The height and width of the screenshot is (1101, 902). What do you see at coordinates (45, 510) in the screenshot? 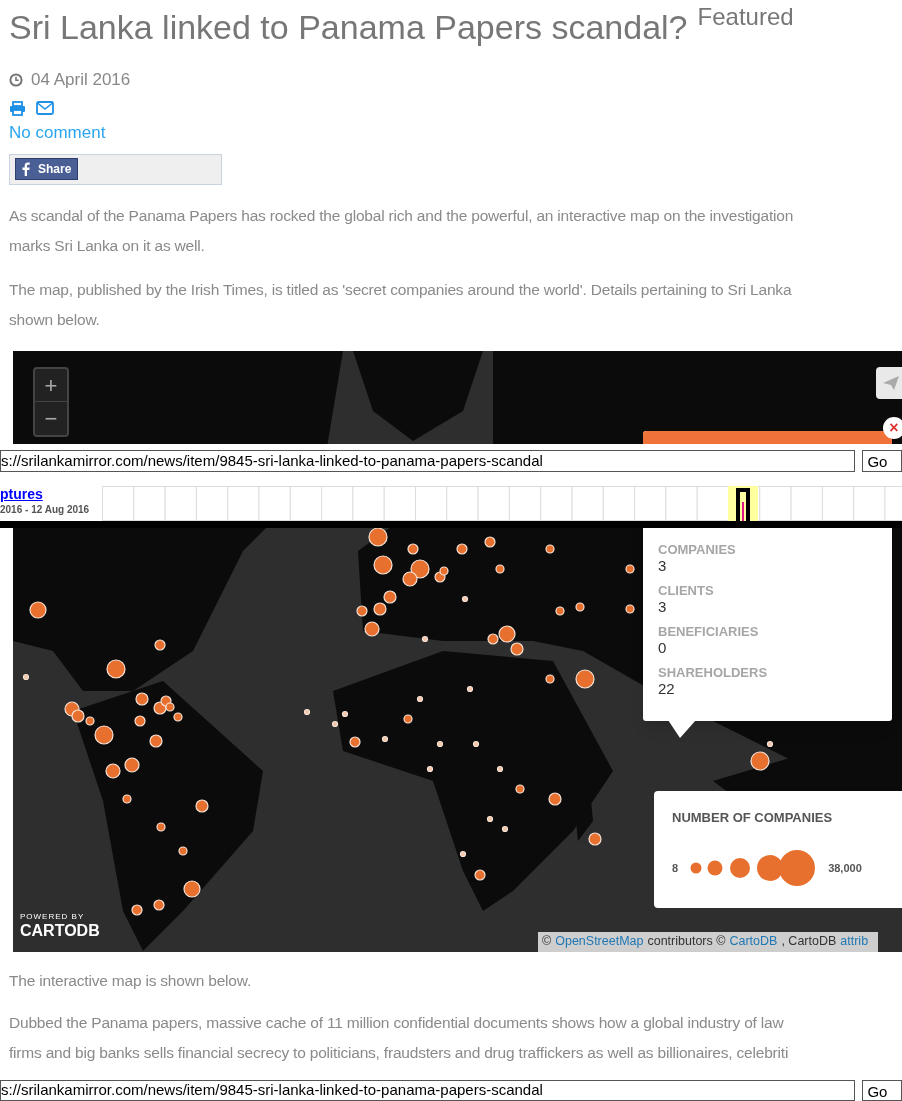
I see `date-range: 2016 - 12 Aug 2016` at bounding box center [45, 510].